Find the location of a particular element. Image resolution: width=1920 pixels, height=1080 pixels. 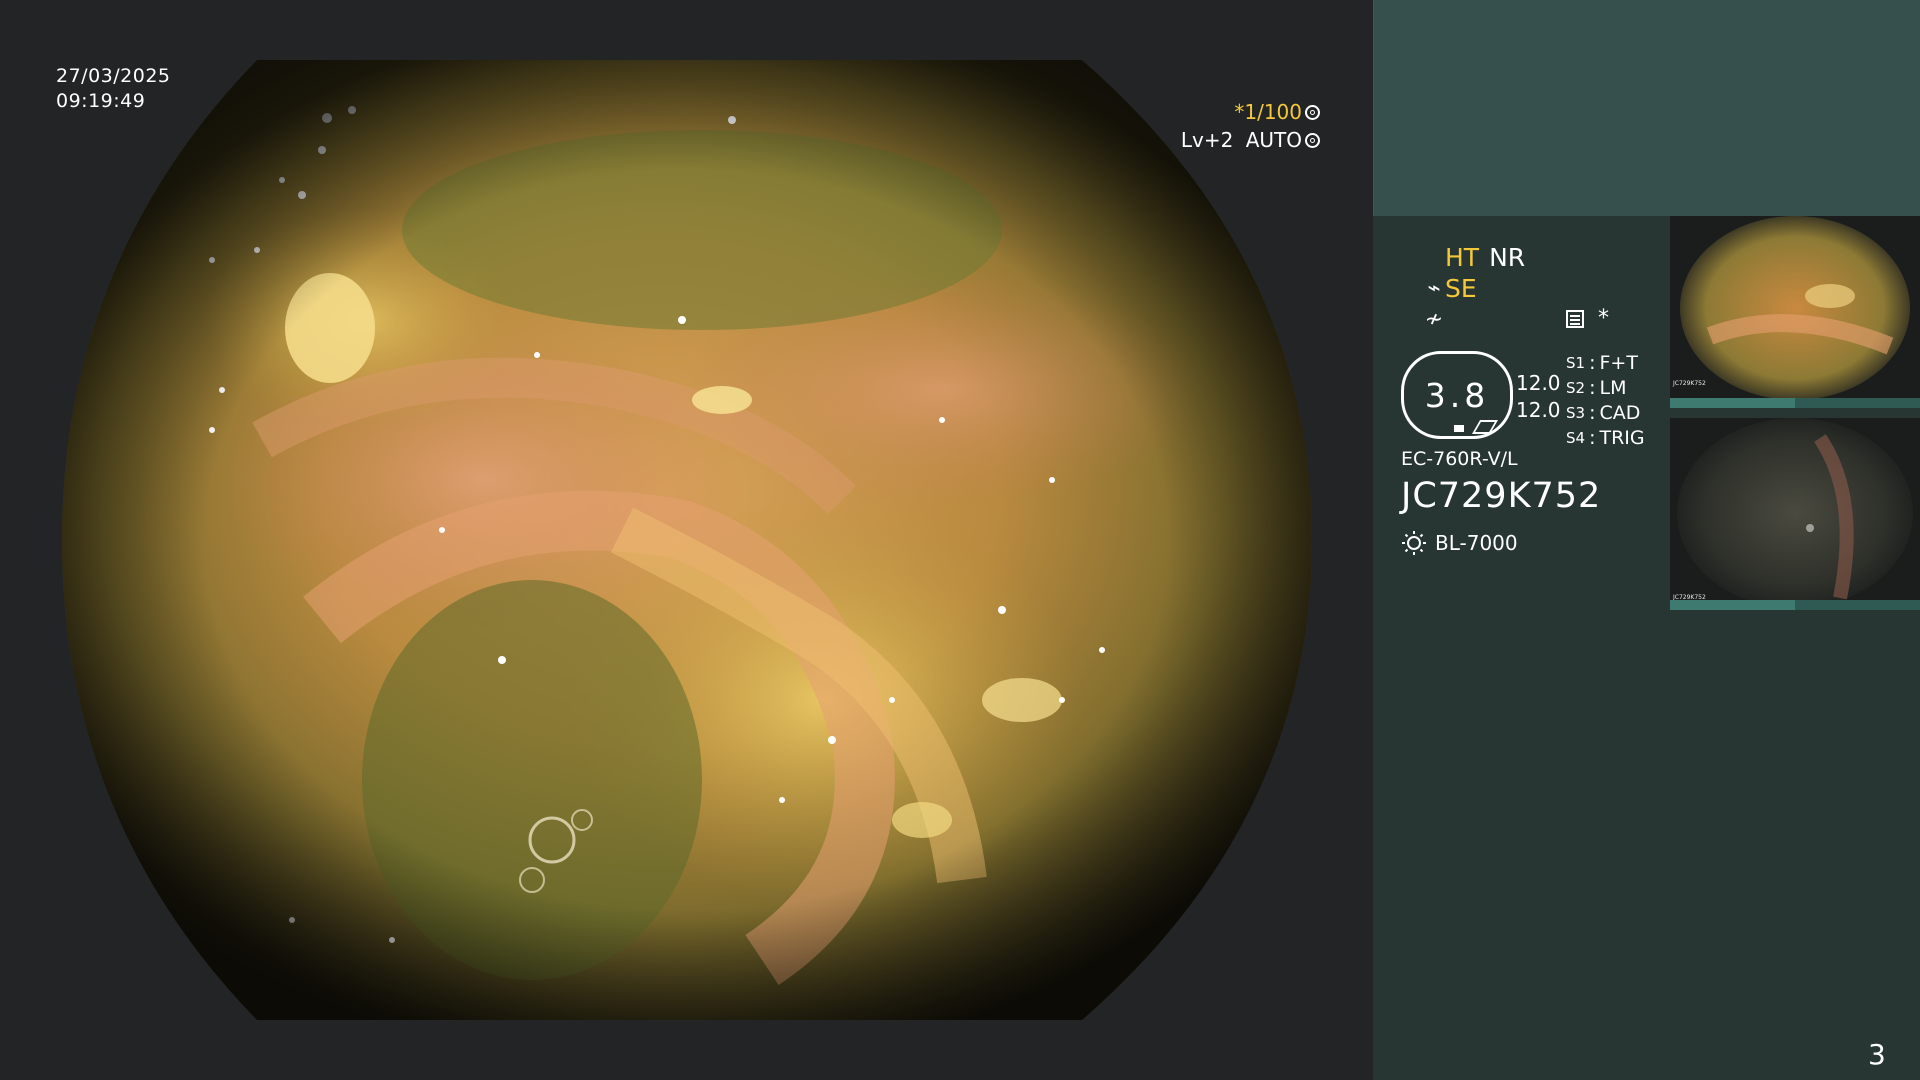

shutter-speed: *1/100 is located at coordinates (1268, 112).